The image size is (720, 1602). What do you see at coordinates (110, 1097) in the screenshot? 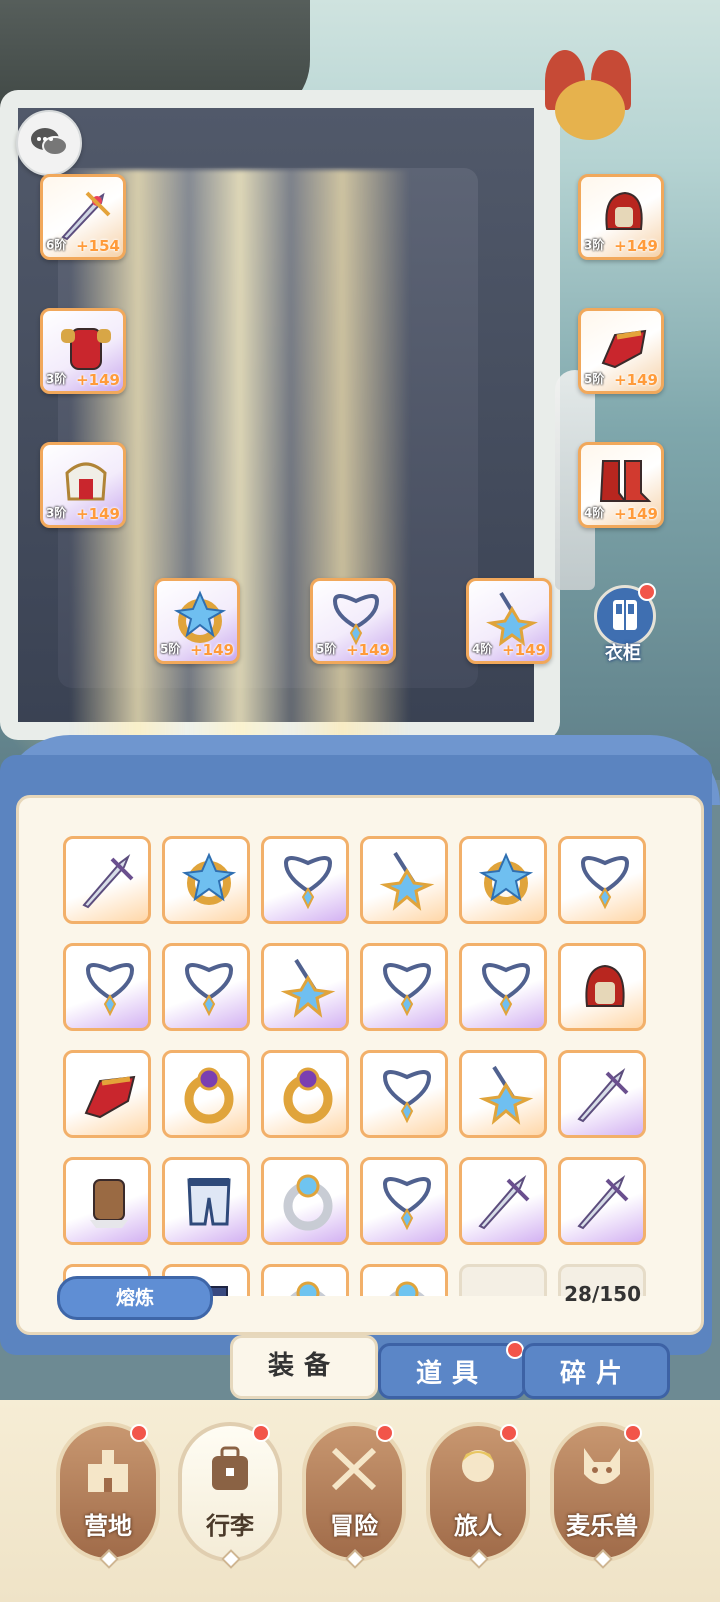
I see `gauntlet-icon` at bounding box center [110, 1097].